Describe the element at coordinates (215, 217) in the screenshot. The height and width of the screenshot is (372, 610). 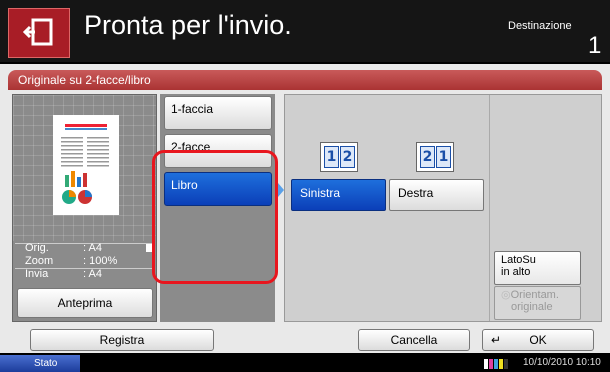
I see `highlight-ring` at that location.